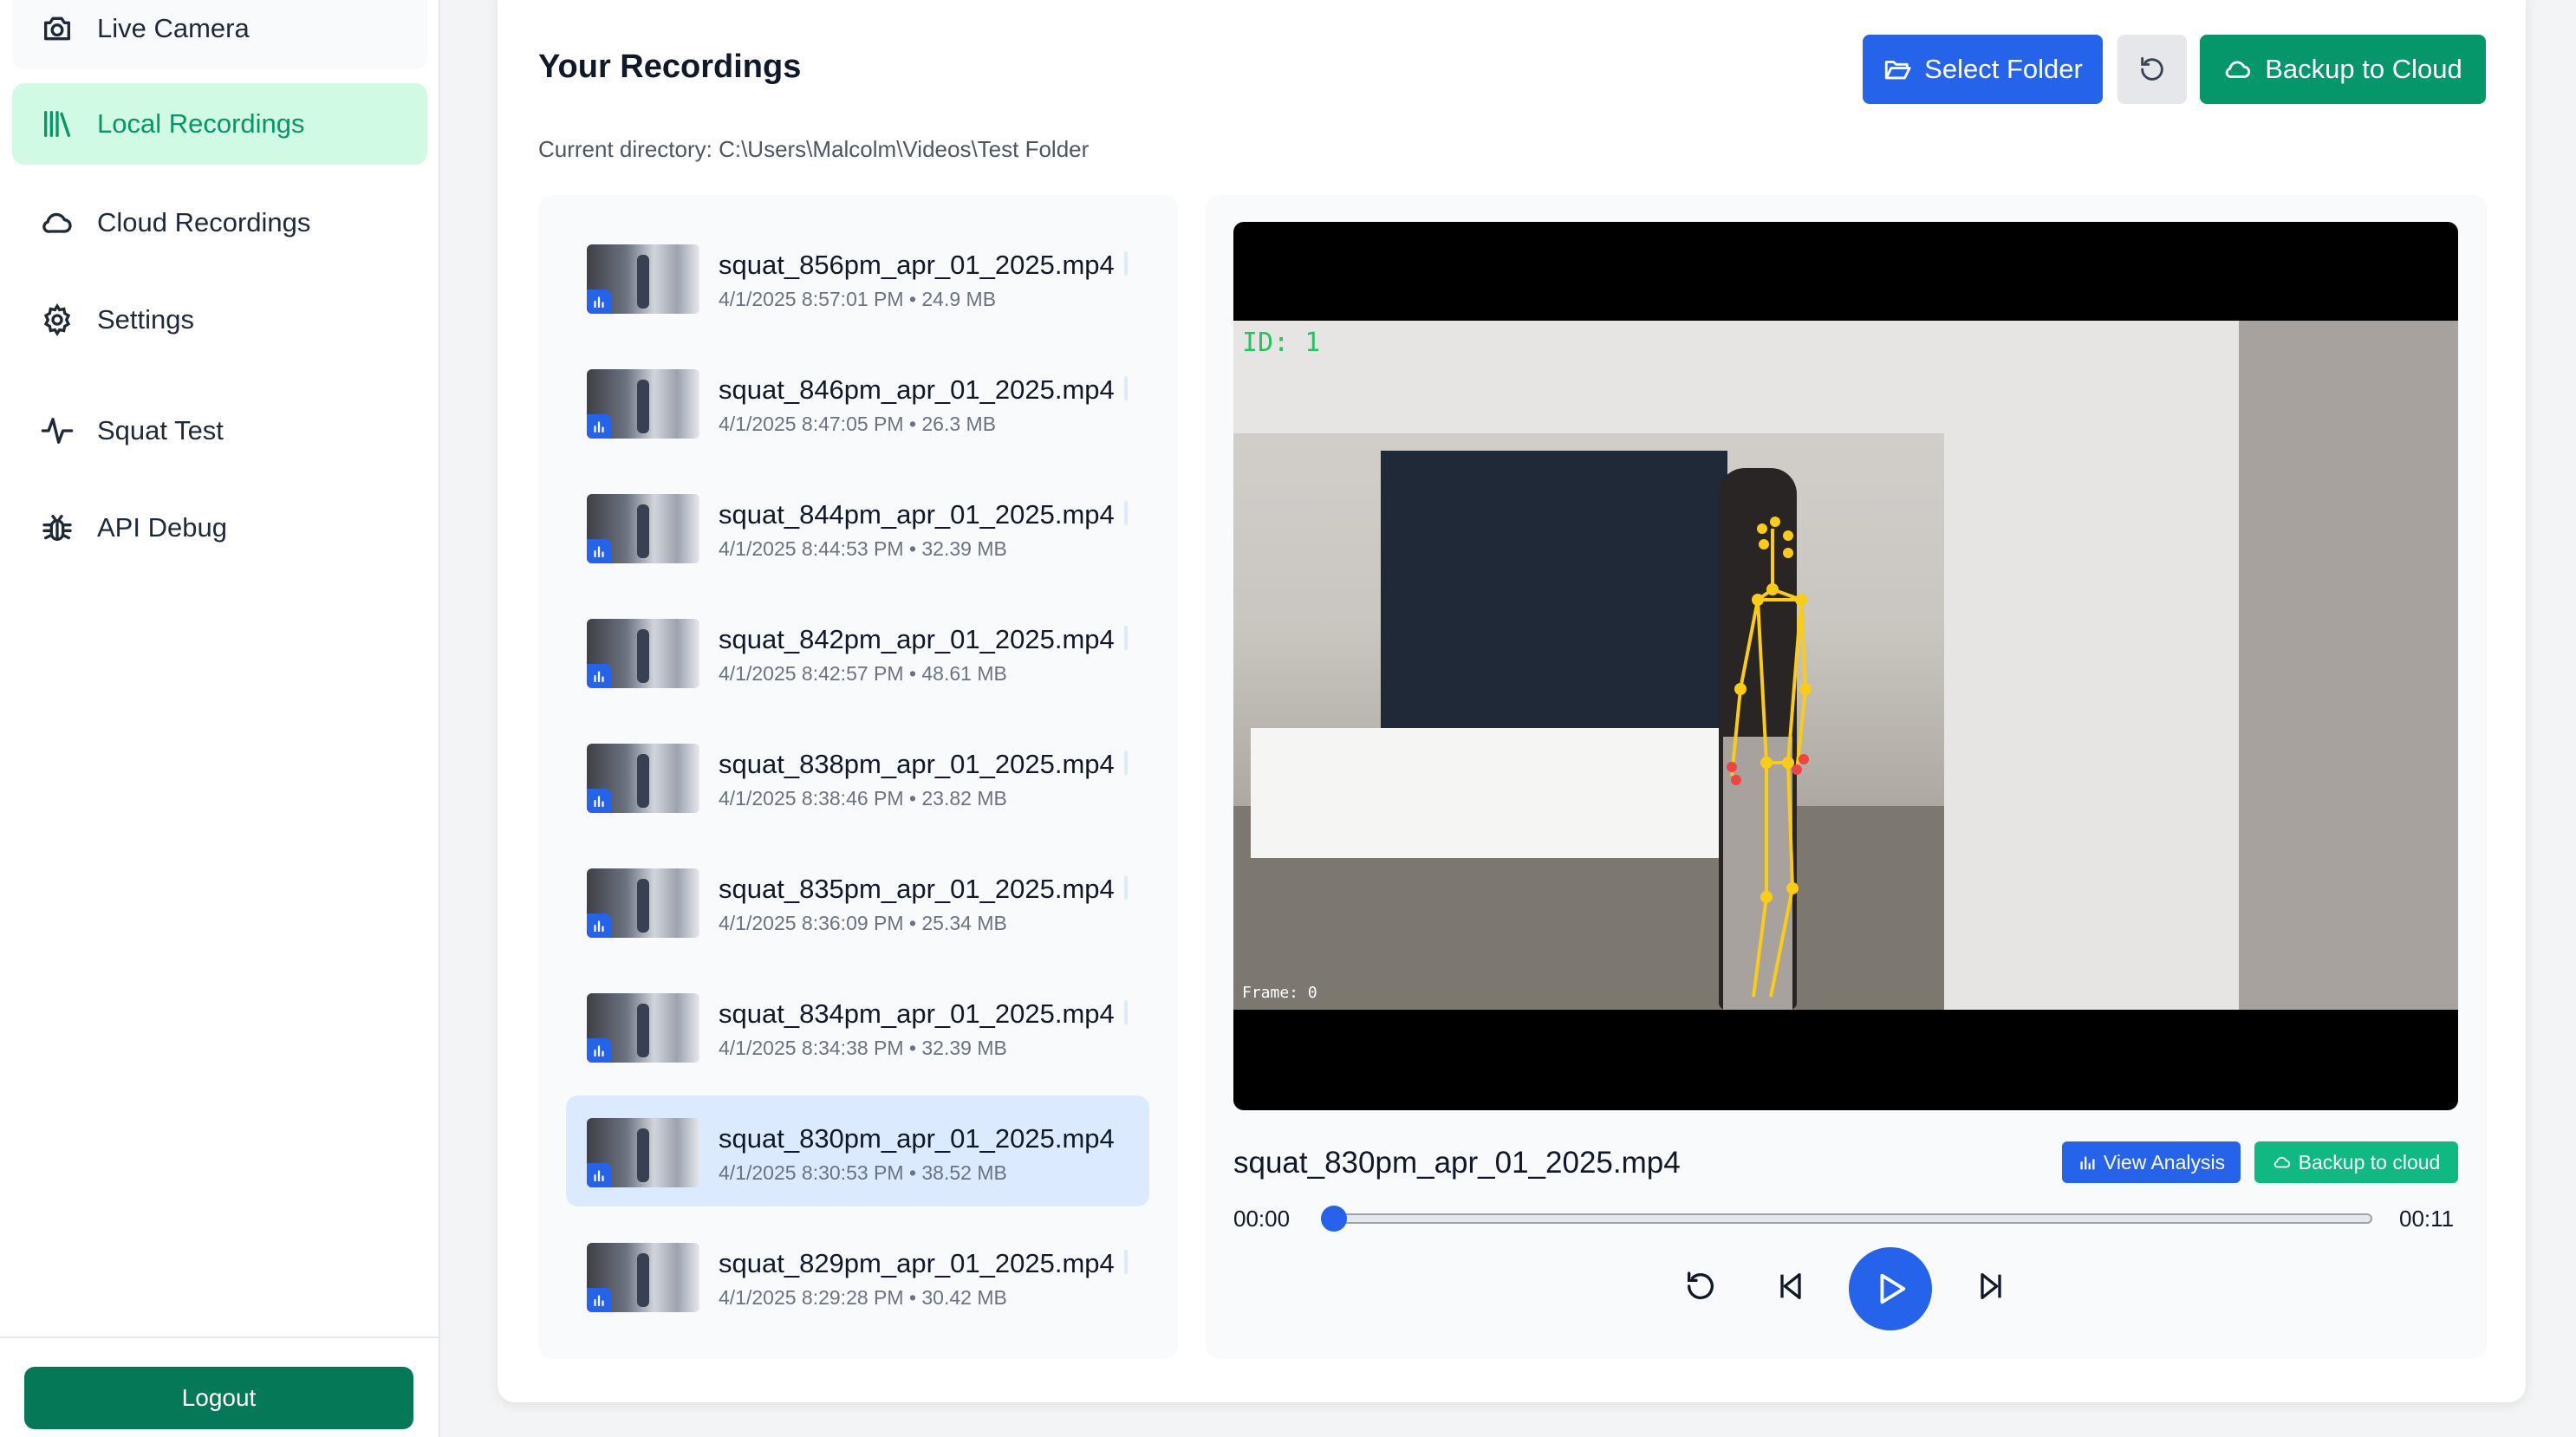 This screenshot has width=2576, height=1437. I want to click on file-meta: 4/1/2025 8:42:57 PM • 48.61 MB, so click(863, 673).